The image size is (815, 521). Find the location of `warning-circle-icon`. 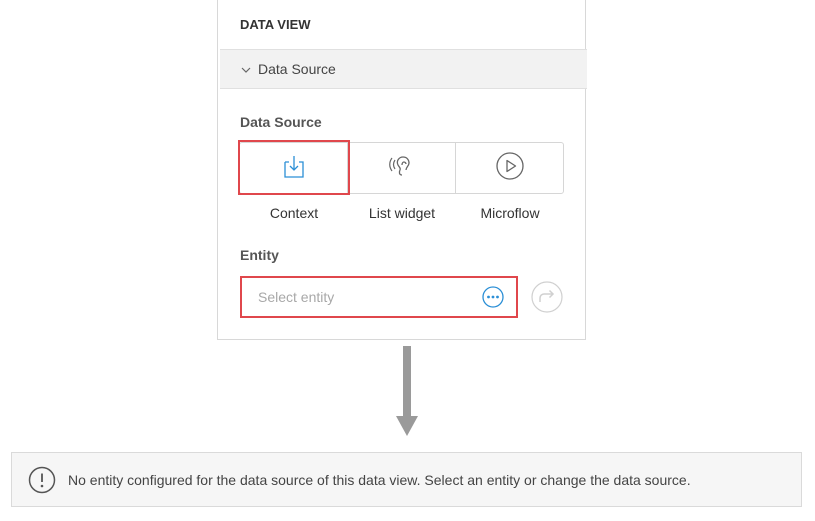

warning-circle-icon is located at coordinates (42, 480).